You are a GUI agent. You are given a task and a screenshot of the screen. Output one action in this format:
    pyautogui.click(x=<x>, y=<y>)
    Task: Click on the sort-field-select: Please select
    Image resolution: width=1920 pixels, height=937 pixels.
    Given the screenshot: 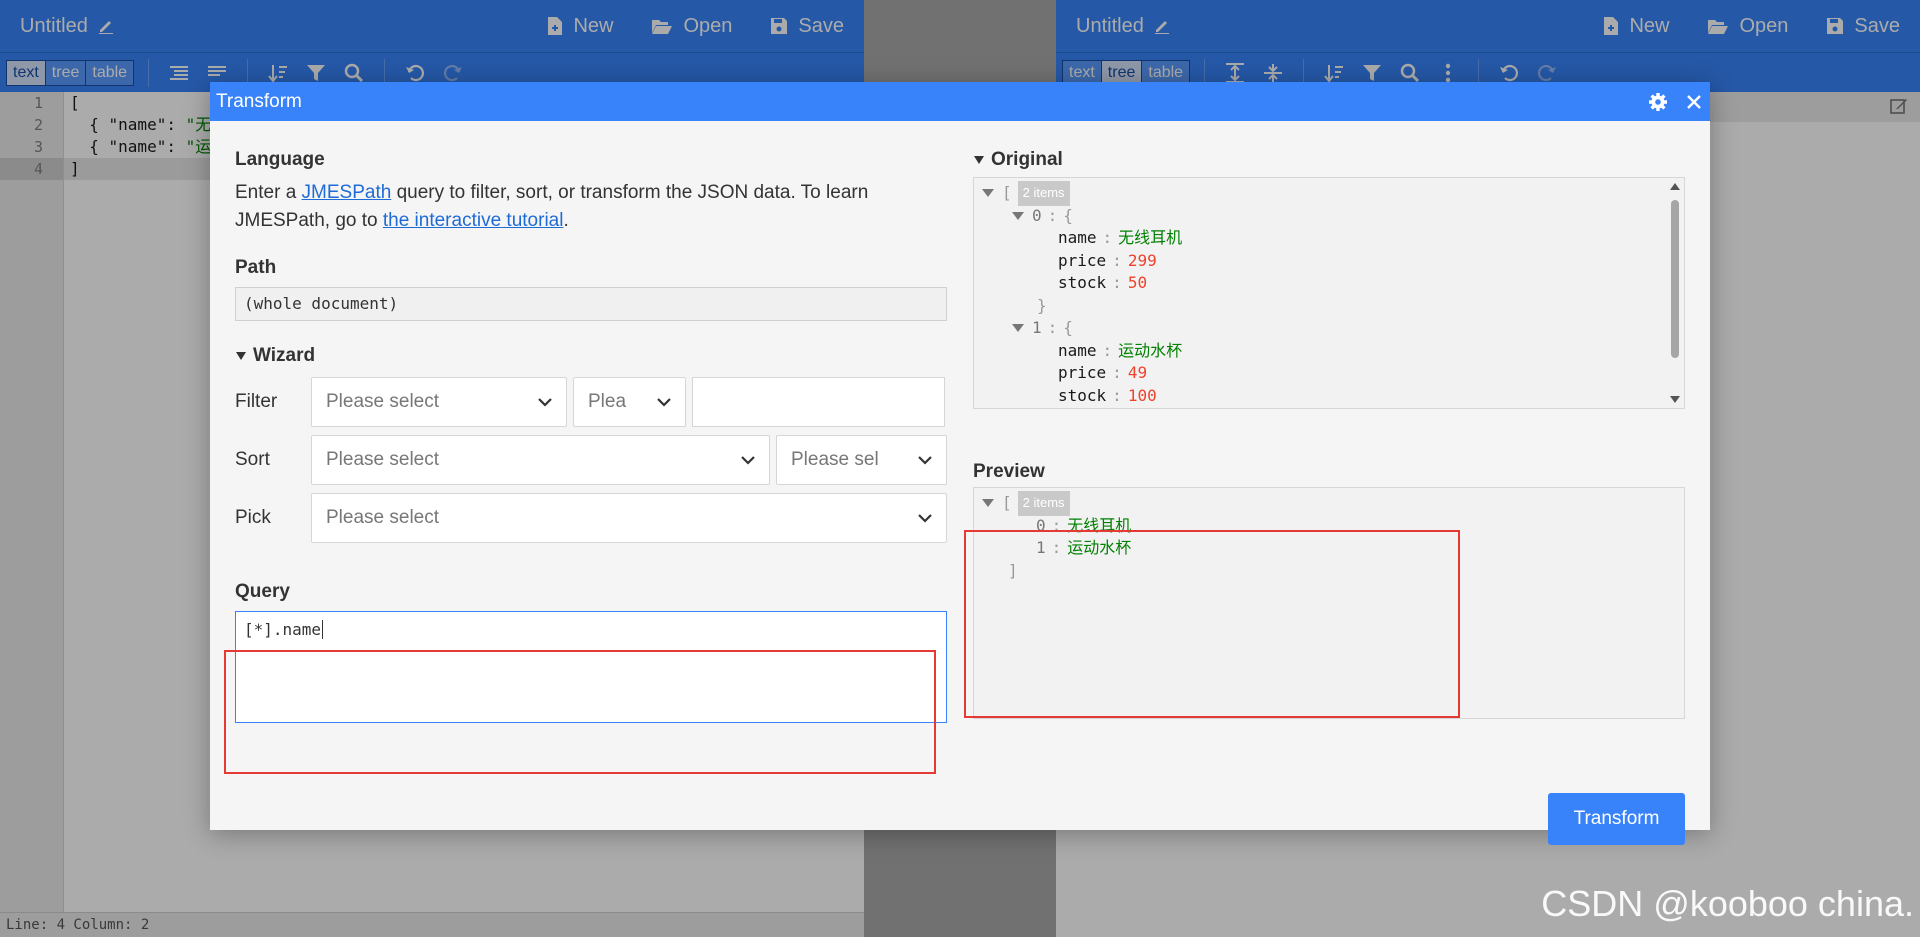 What is the action you would take?
    pyautogui.click(x=540, y=460)
    